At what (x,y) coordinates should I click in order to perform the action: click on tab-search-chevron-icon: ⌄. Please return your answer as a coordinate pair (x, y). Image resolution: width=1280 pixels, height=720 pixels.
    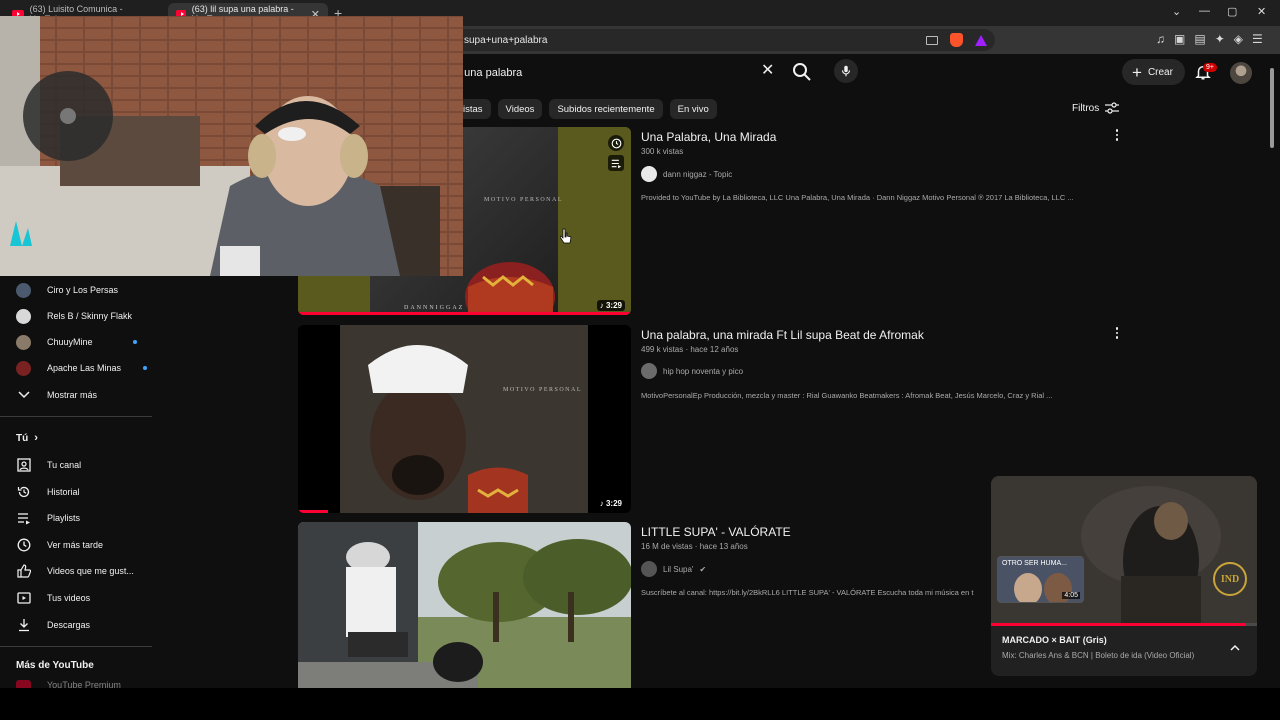
    Looking at the image, I should click on (1176, 11).